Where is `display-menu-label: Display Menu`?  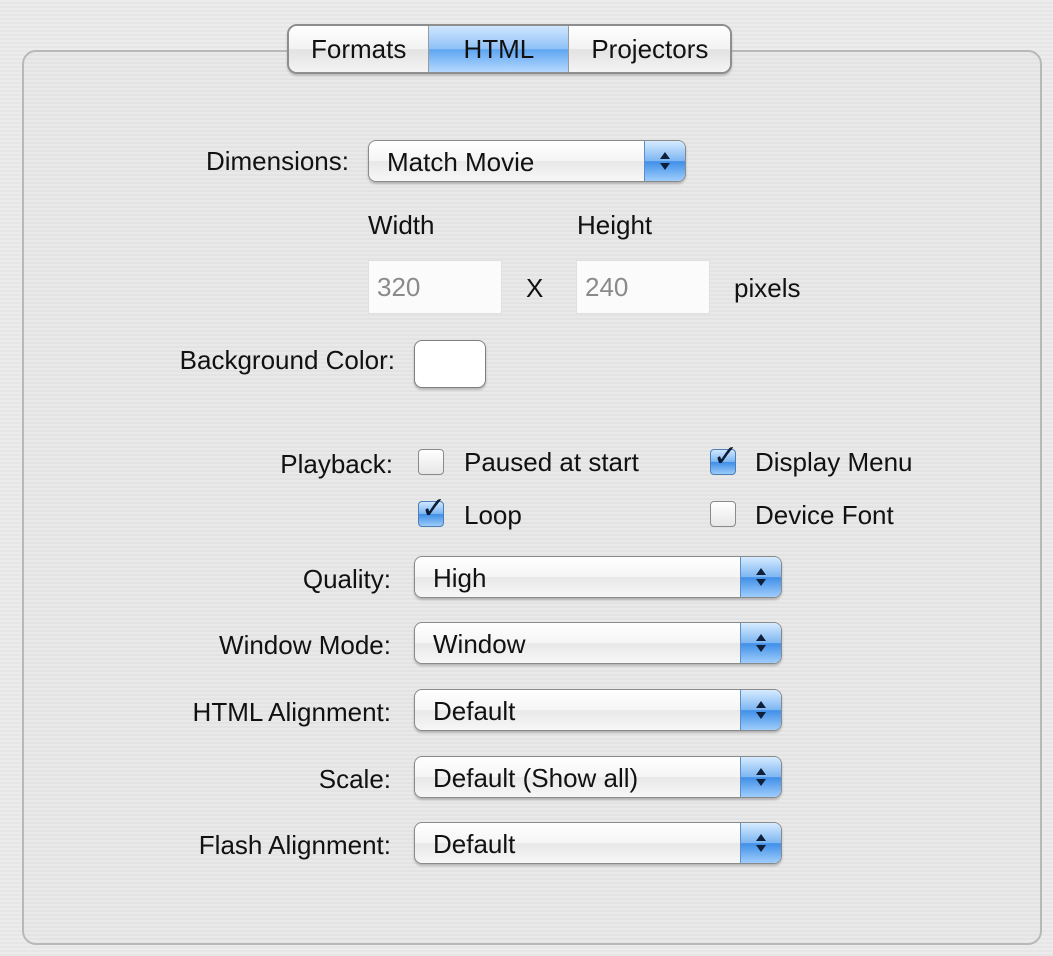
display-menu-label: Display Menu is located at coordinates (834, 462).